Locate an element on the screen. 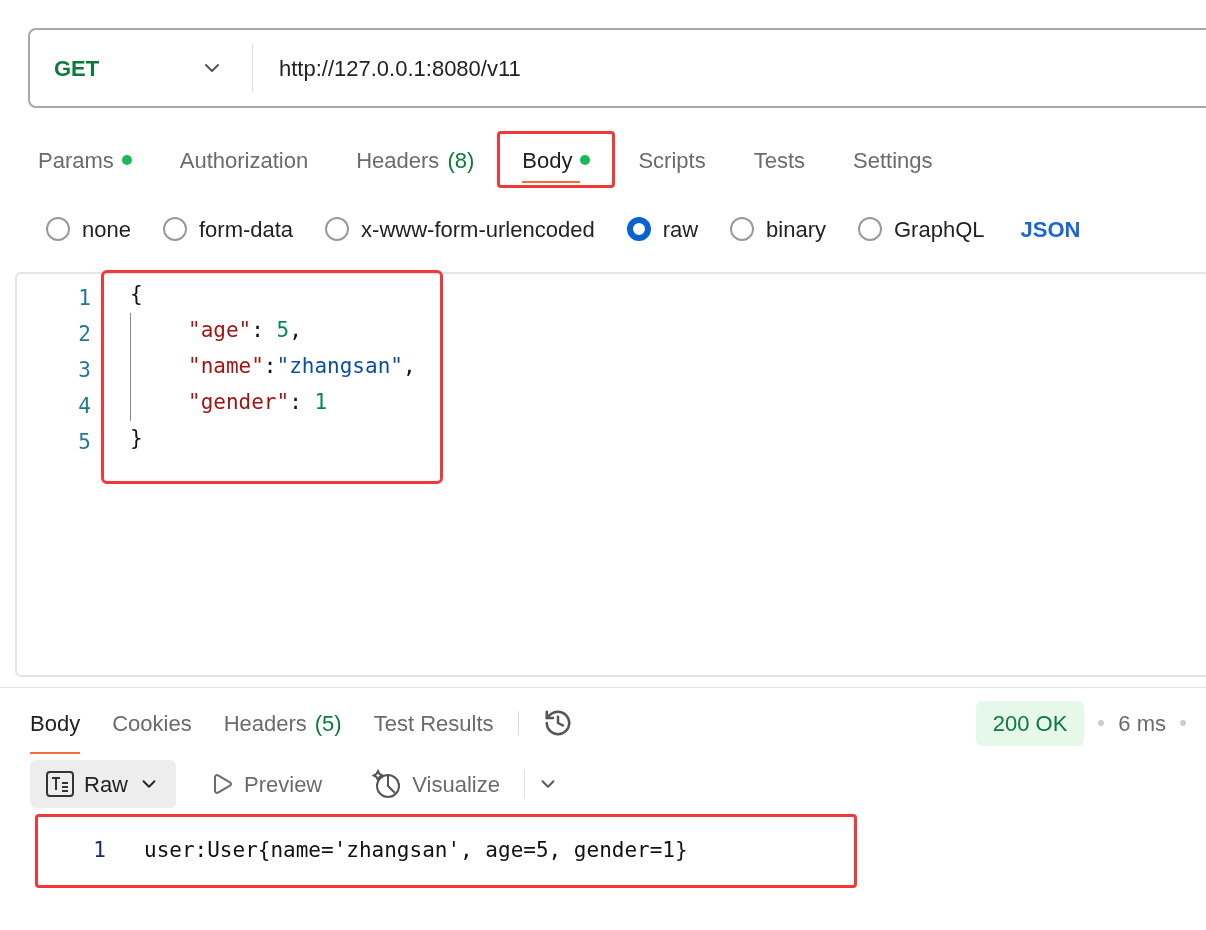  radio-option: x-www-form-urlencoded is located at coordinates (460, 229).